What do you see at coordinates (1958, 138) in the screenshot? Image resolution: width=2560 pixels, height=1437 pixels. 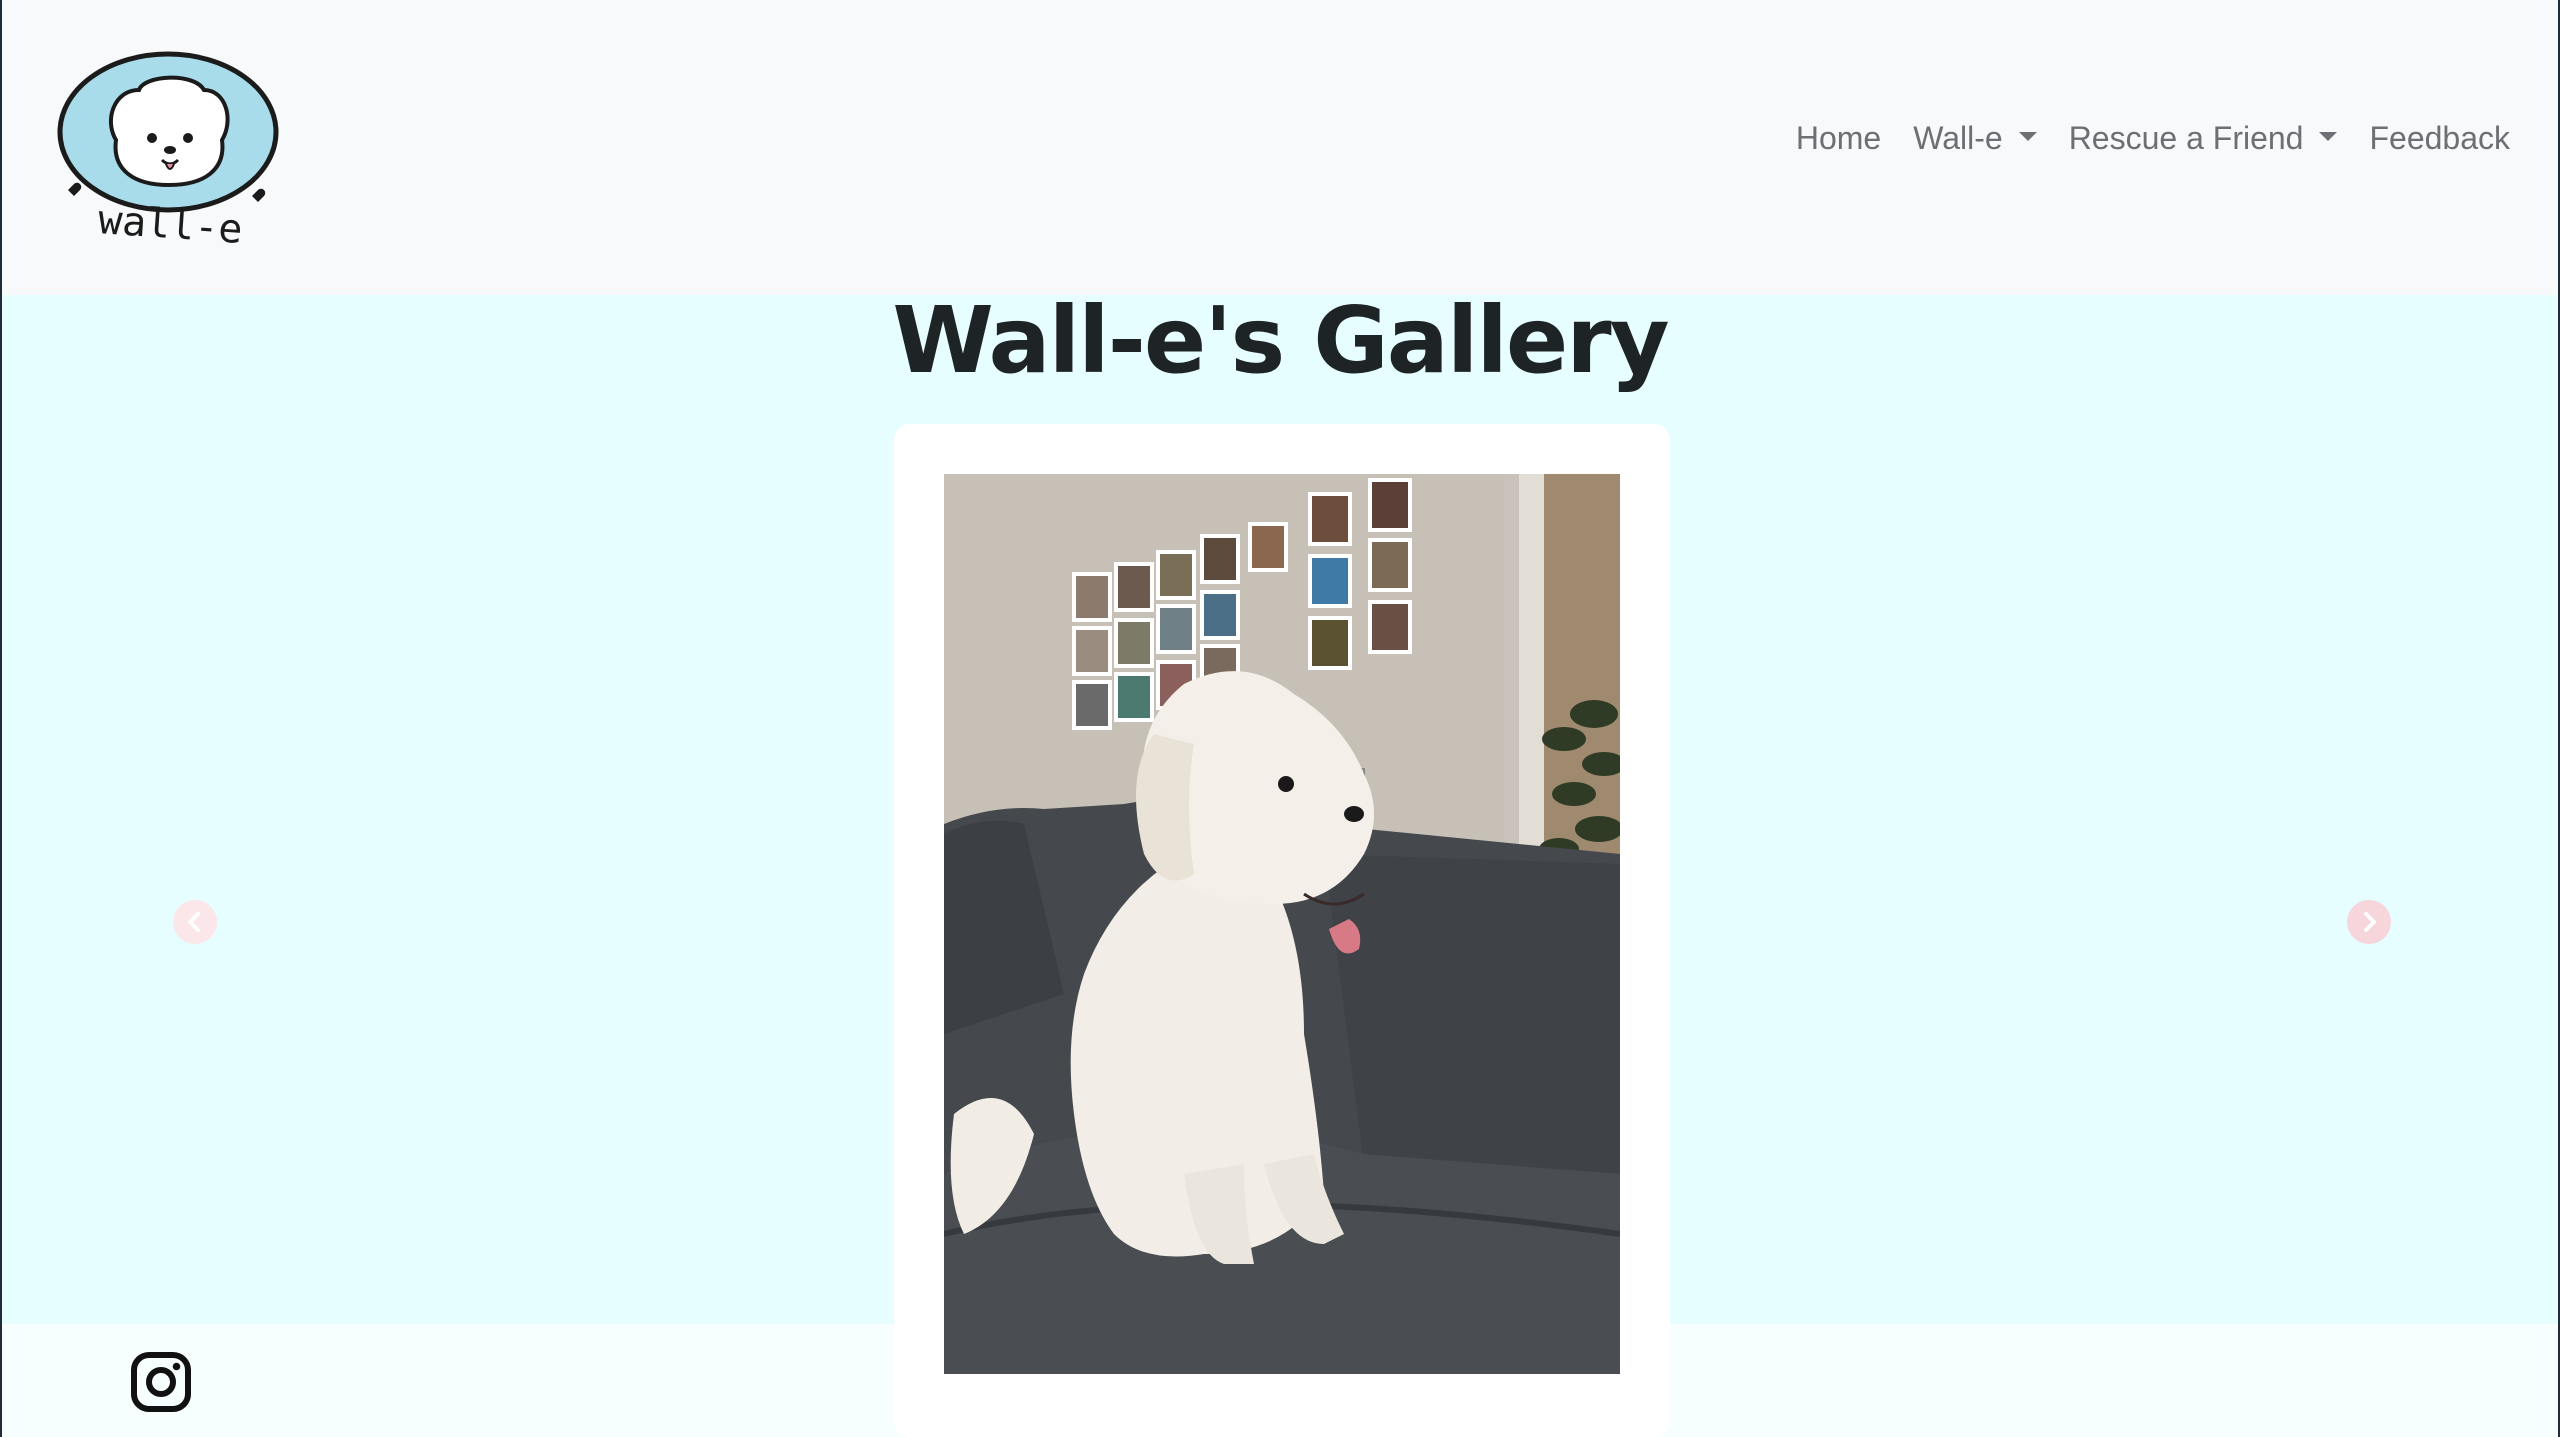 I see `nav-walle-label: Wall-e` at bounding box center [1958, 138].